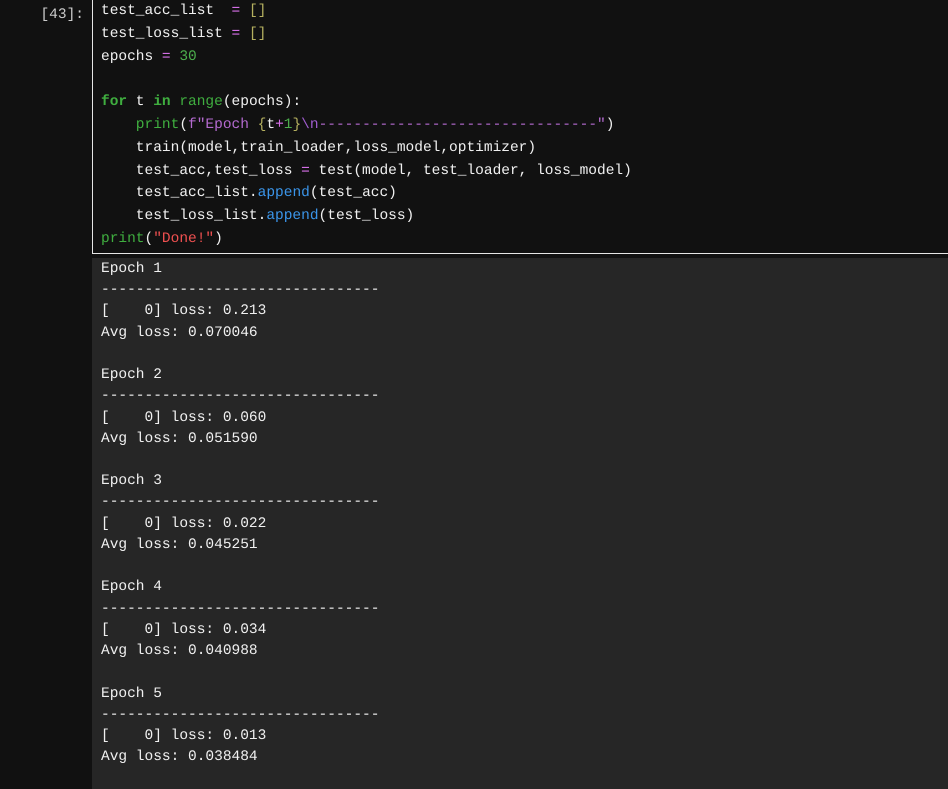  Describe the element at coordinates (184, 312) in the screenshot. I see `output-line: [ 0] loss: 0.213` at that location.